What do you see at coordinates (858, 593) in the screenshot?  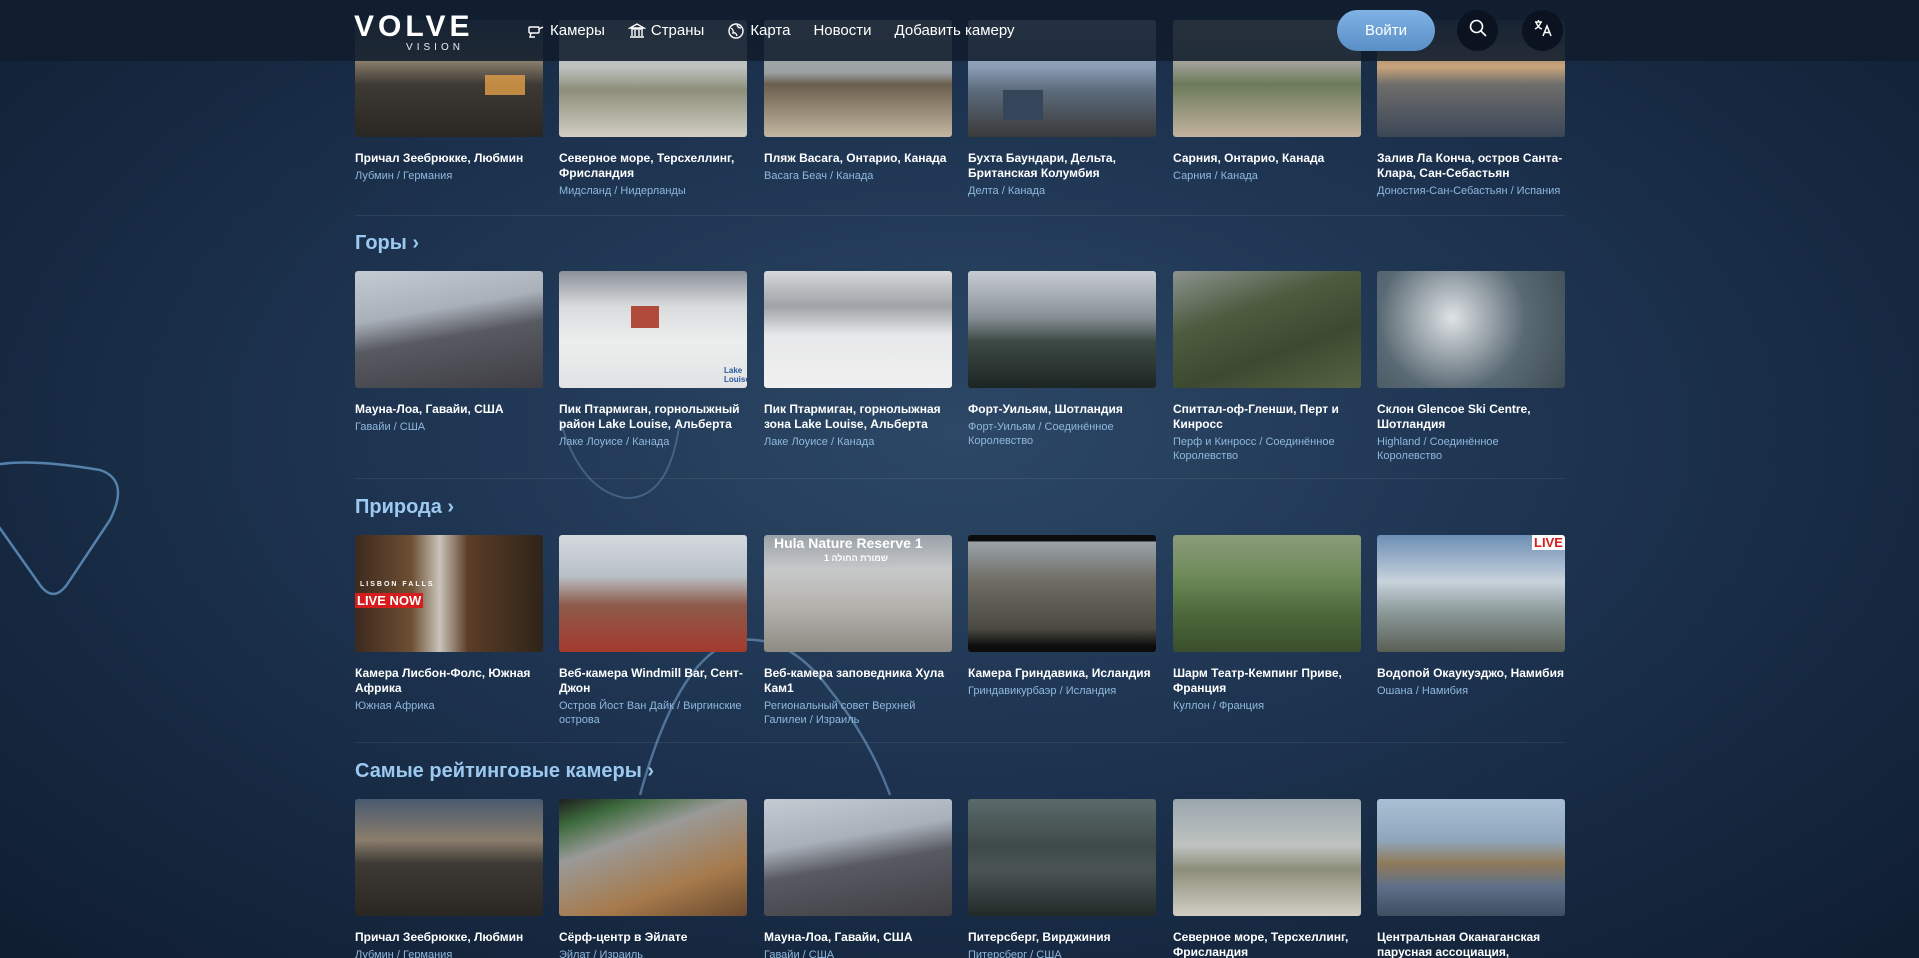 I see `camera-thumbnail: Hula Nature Reserve 1 שמורת החולה 1` at bounding box center [858, 593].